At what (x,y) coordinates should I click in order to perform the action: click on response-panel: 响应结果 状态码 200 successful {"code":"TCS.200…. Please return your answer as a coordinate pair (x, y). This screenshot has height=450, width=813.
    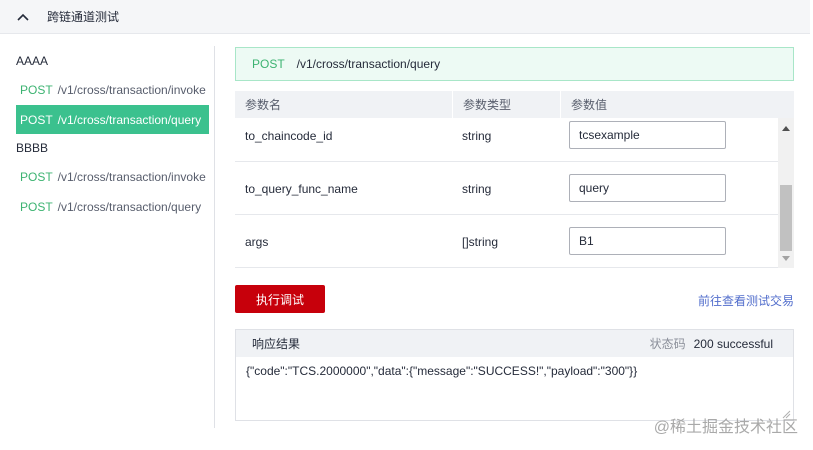
    Looking at the image, I should click on (514, 375).